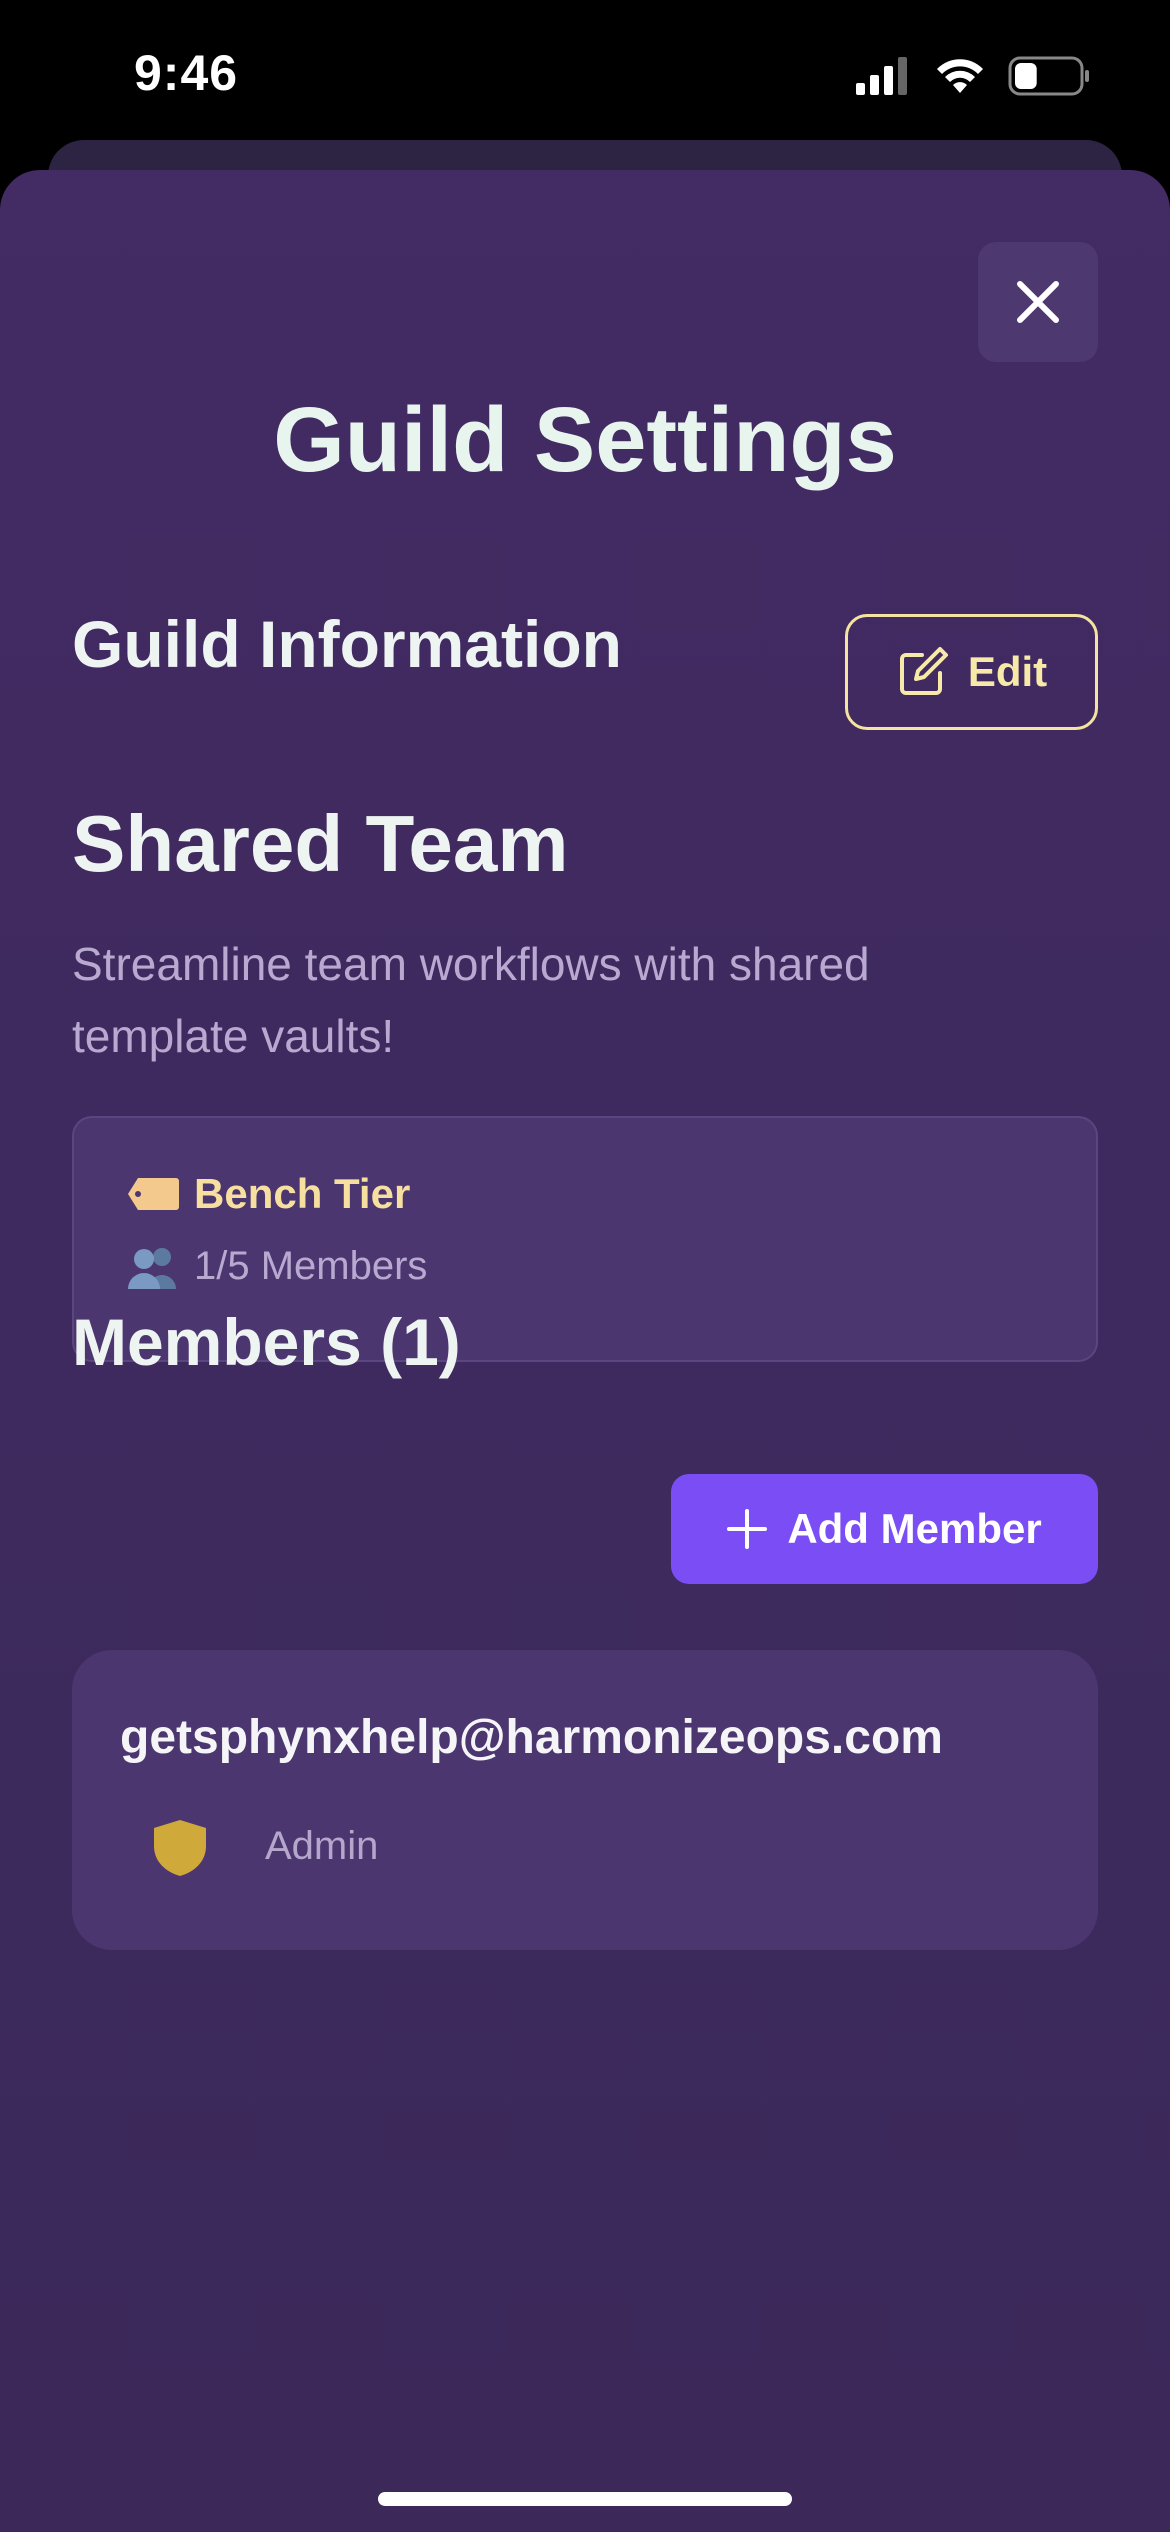  I want to click on page-title: Guild Settings, so click(585, 440).